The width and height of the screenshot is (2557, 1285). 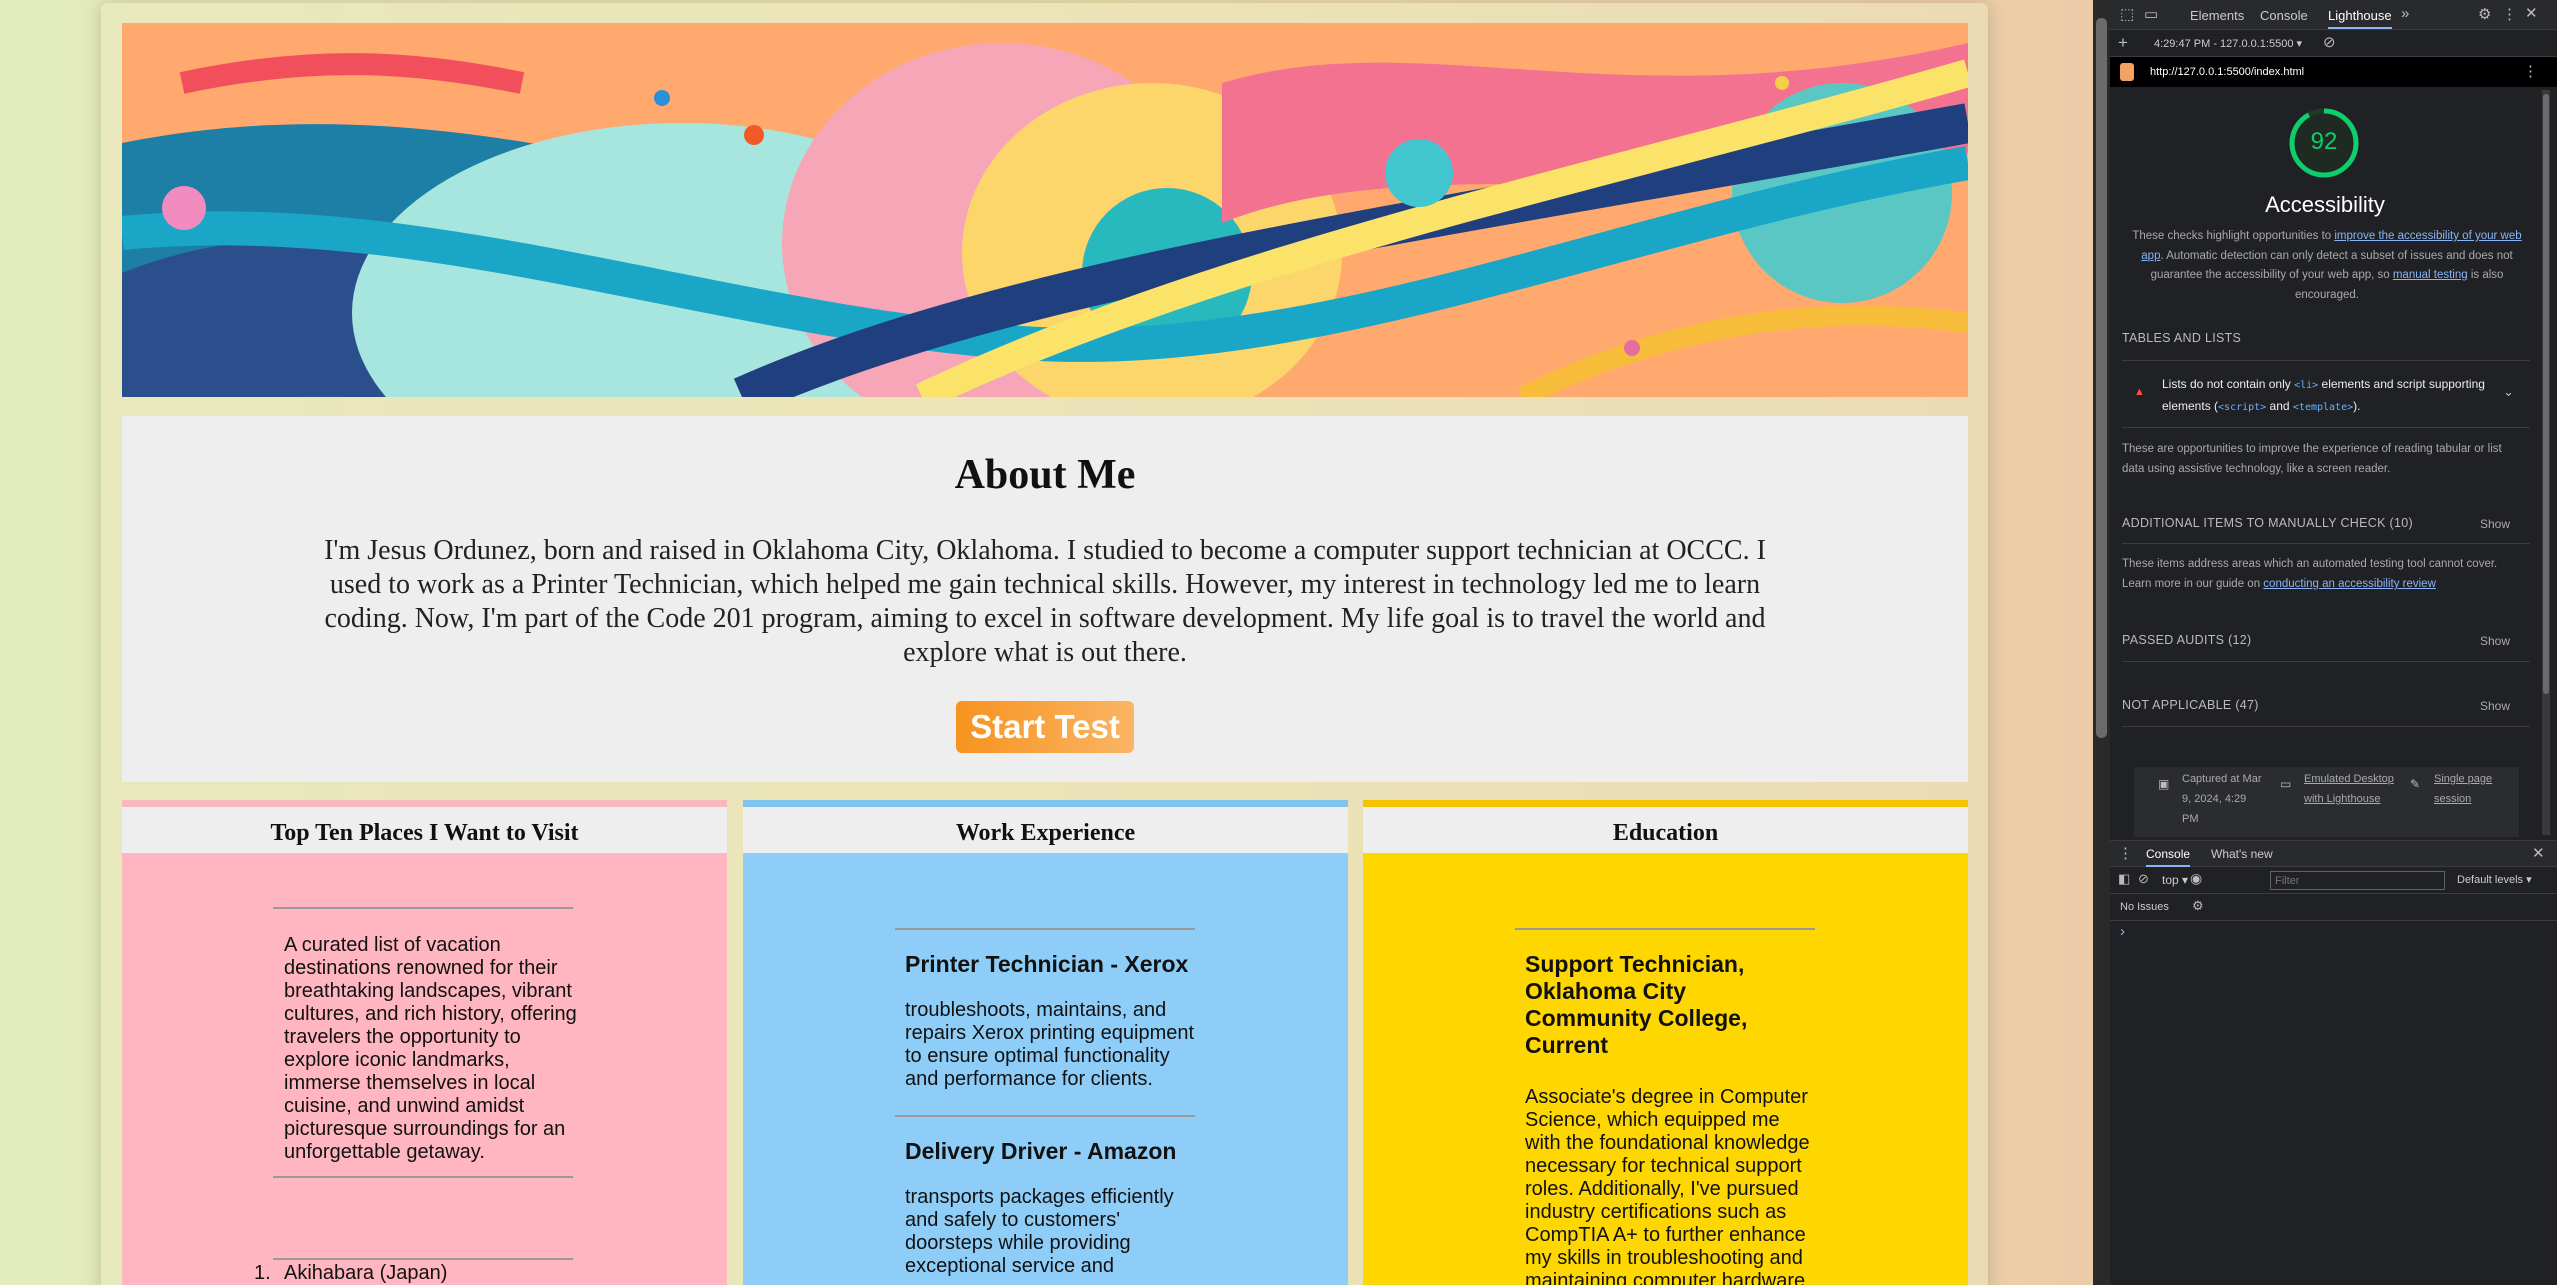 I want to click on lighthouse-toolbar: + 4:29:47 PM - 127.0.0.1:5500 ▾ ⊘, so click(x=2333, y=43).